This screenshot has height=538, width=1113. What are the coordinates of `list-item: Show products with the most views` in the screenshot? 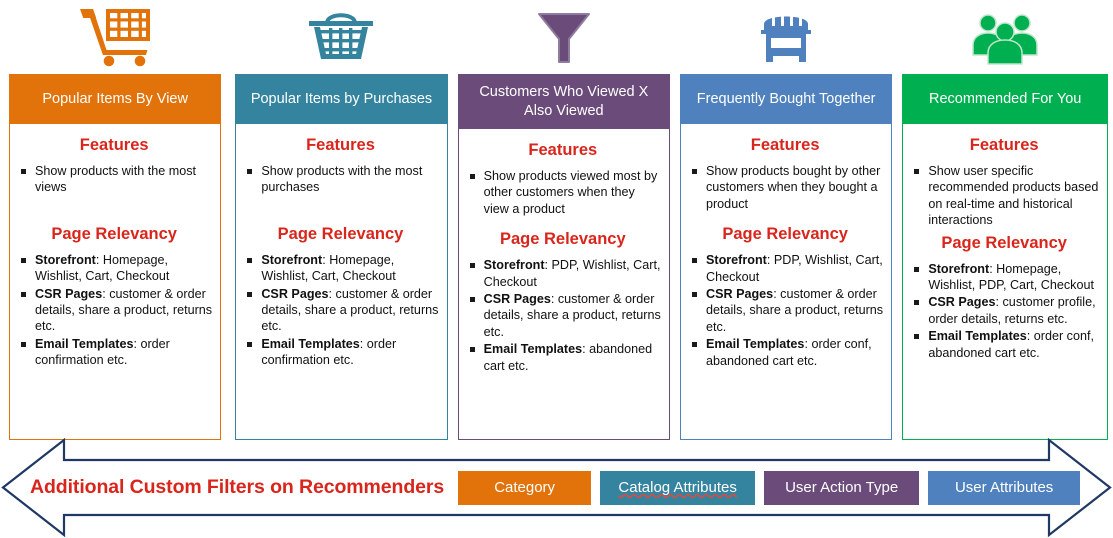 It's located at (114, 179).